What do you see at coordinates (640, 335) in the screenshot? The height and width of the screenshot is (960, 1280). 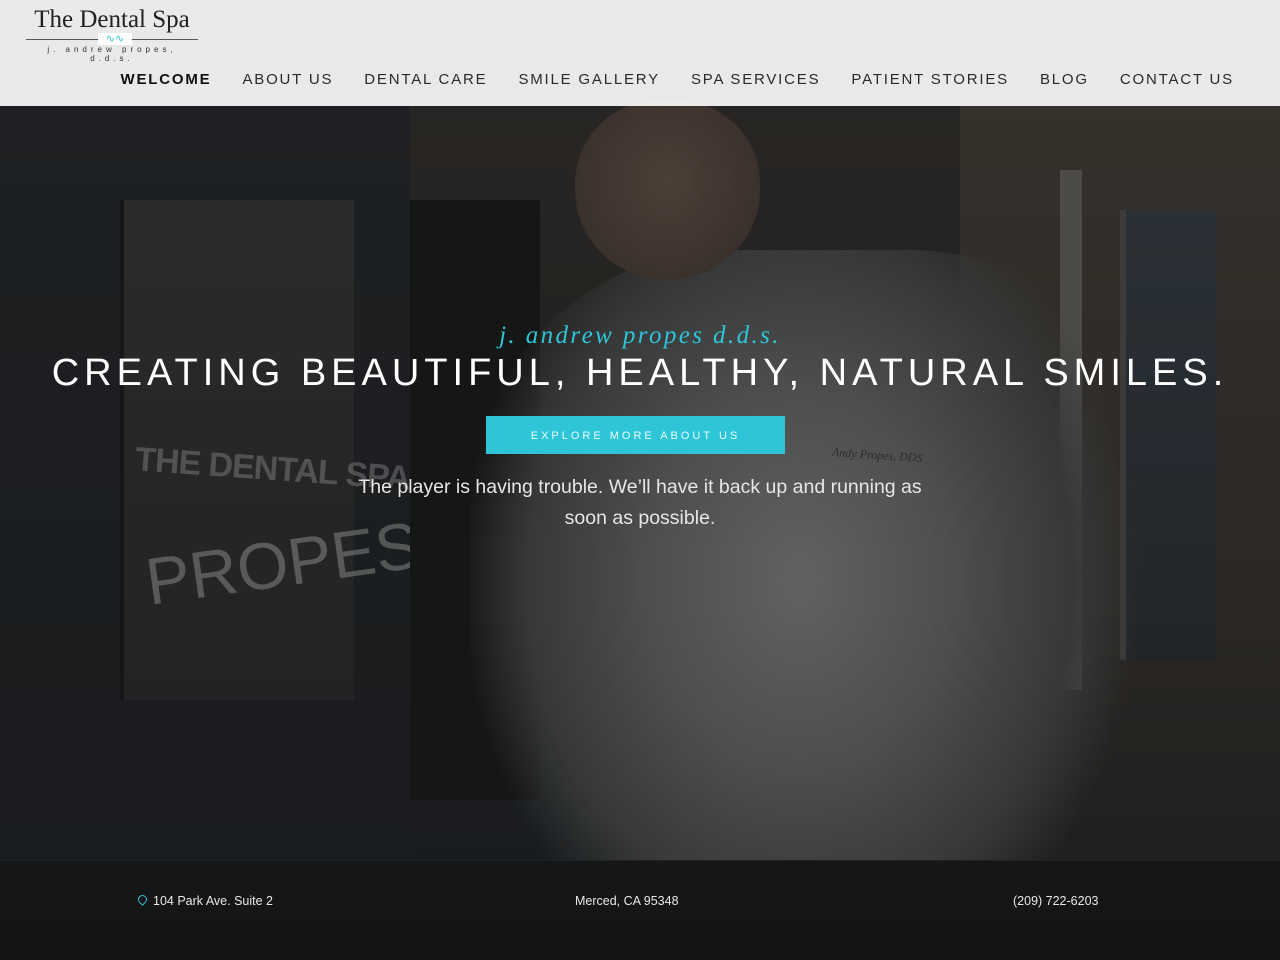 I see `hero-tagline: j. andrew propes d.d.s.` at bounding box center [640, 335].